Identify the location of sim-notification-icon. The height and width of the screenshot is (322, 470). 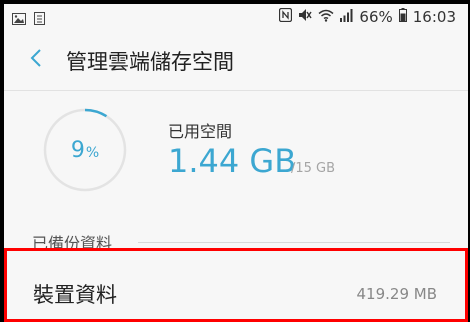
(39, 20).